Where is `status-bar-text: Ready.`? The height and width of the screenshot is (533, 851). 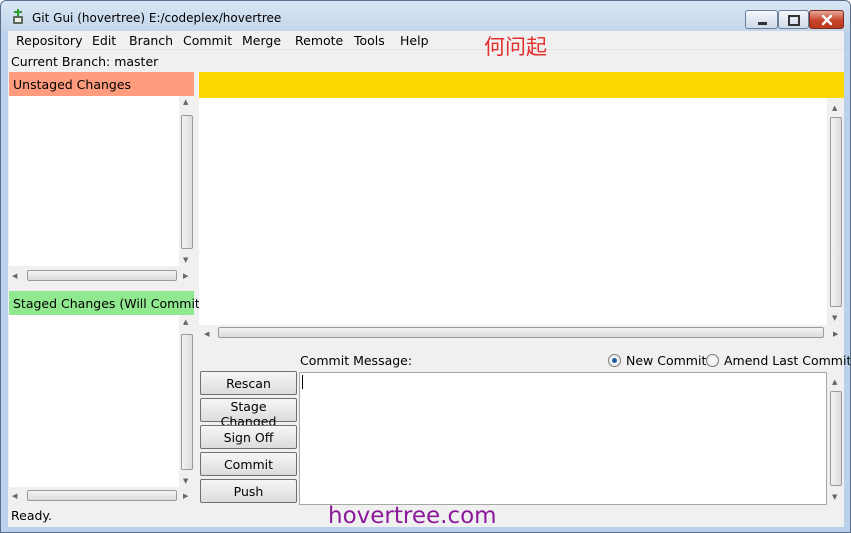
status-bar-text: Ready. is located at coordinates (31, 515).